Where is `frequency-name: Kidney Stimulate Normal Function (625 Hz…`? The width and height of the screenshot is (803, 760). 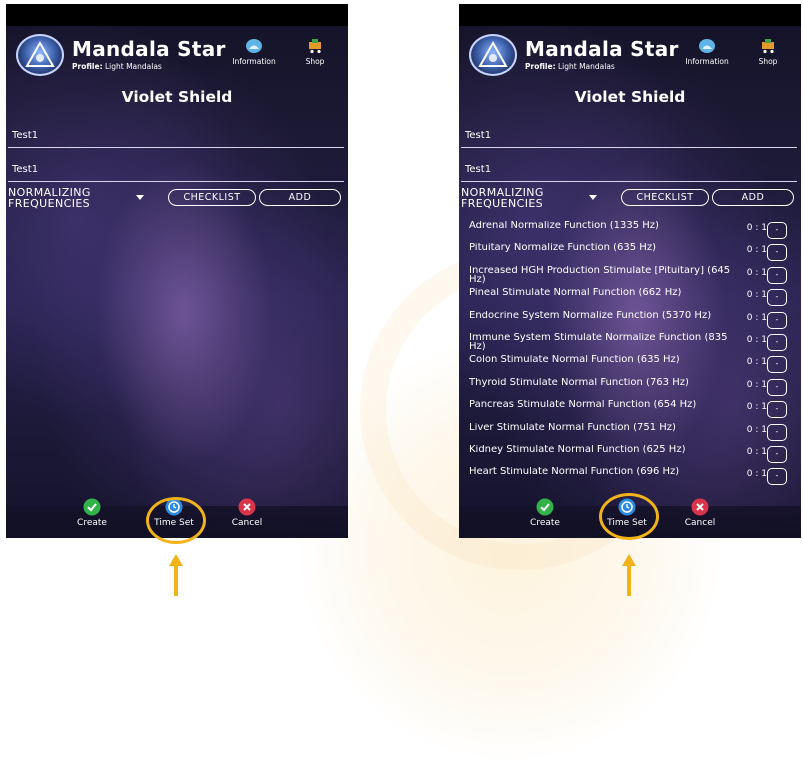
frequency-name: Kidney Stimulate Normal Function (625 Hz… is located at coordinates (577, 449).